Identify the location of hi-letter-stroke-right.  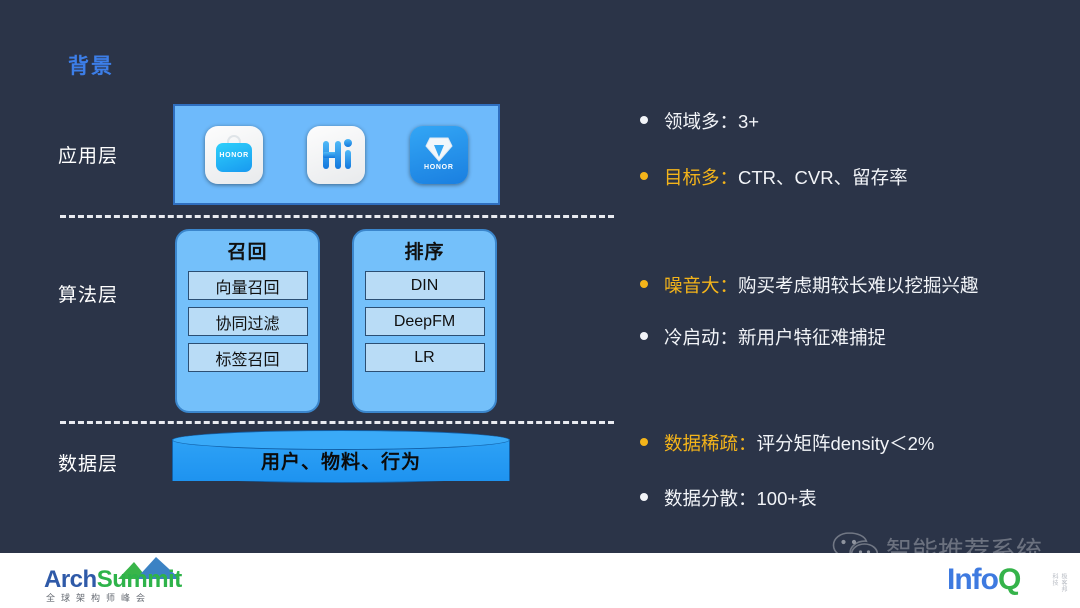
(338, 154).